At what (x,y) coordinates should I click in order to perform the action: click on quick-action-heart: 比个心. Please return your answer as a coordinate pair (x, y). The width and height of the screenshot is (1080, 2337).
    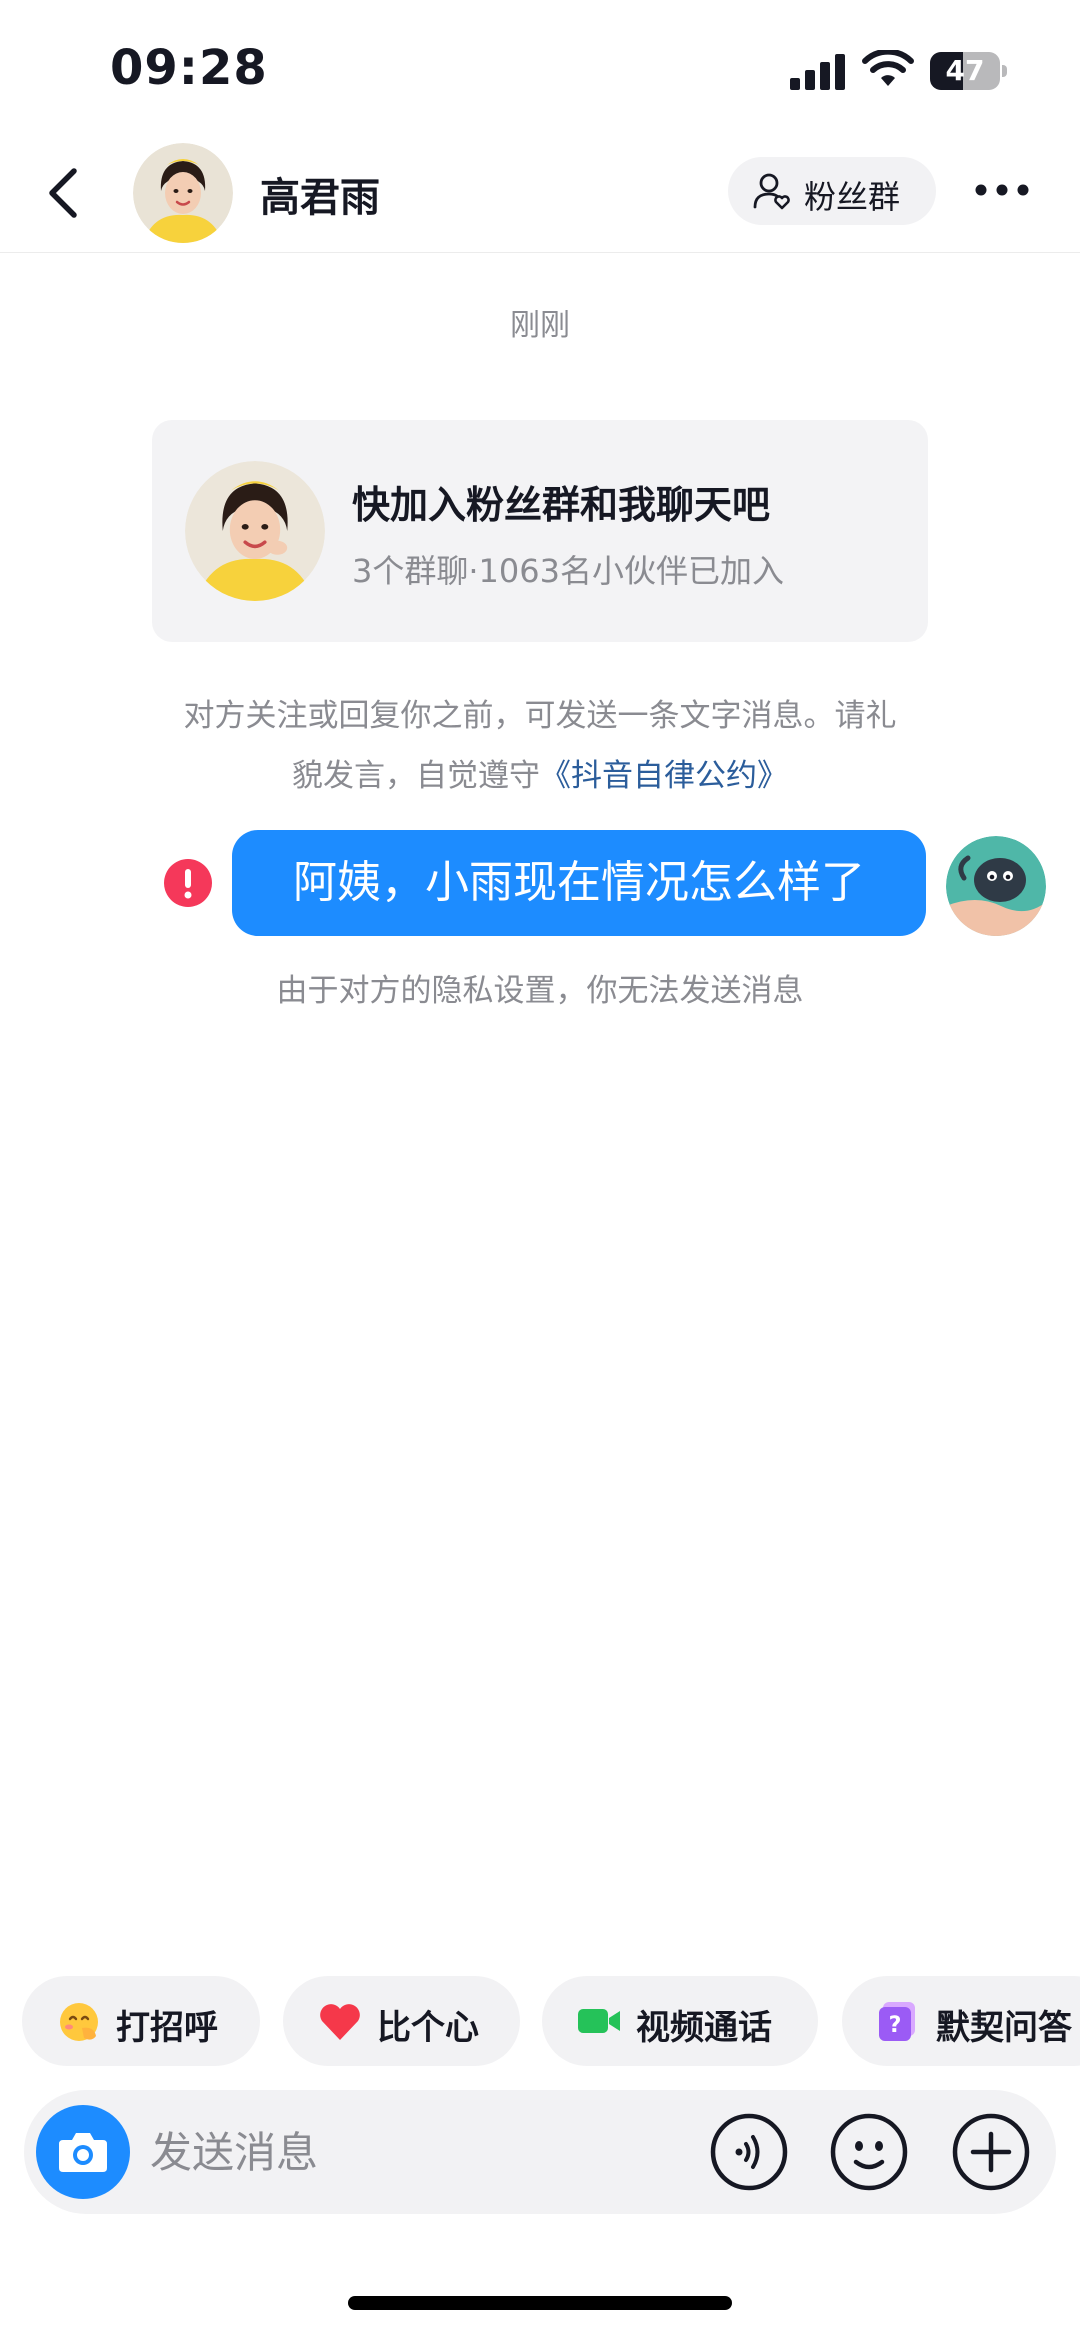
    Looking at the image, I should click on (401, 2021).